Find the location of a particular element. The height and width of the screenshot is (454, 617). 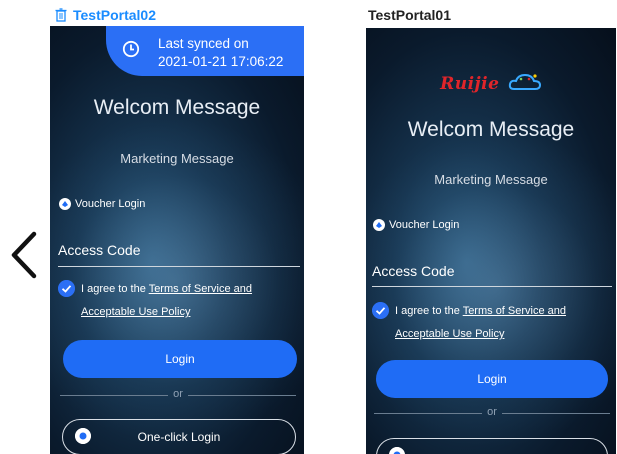

sync-line1: Last synced on is located at coordinates (203, 43).